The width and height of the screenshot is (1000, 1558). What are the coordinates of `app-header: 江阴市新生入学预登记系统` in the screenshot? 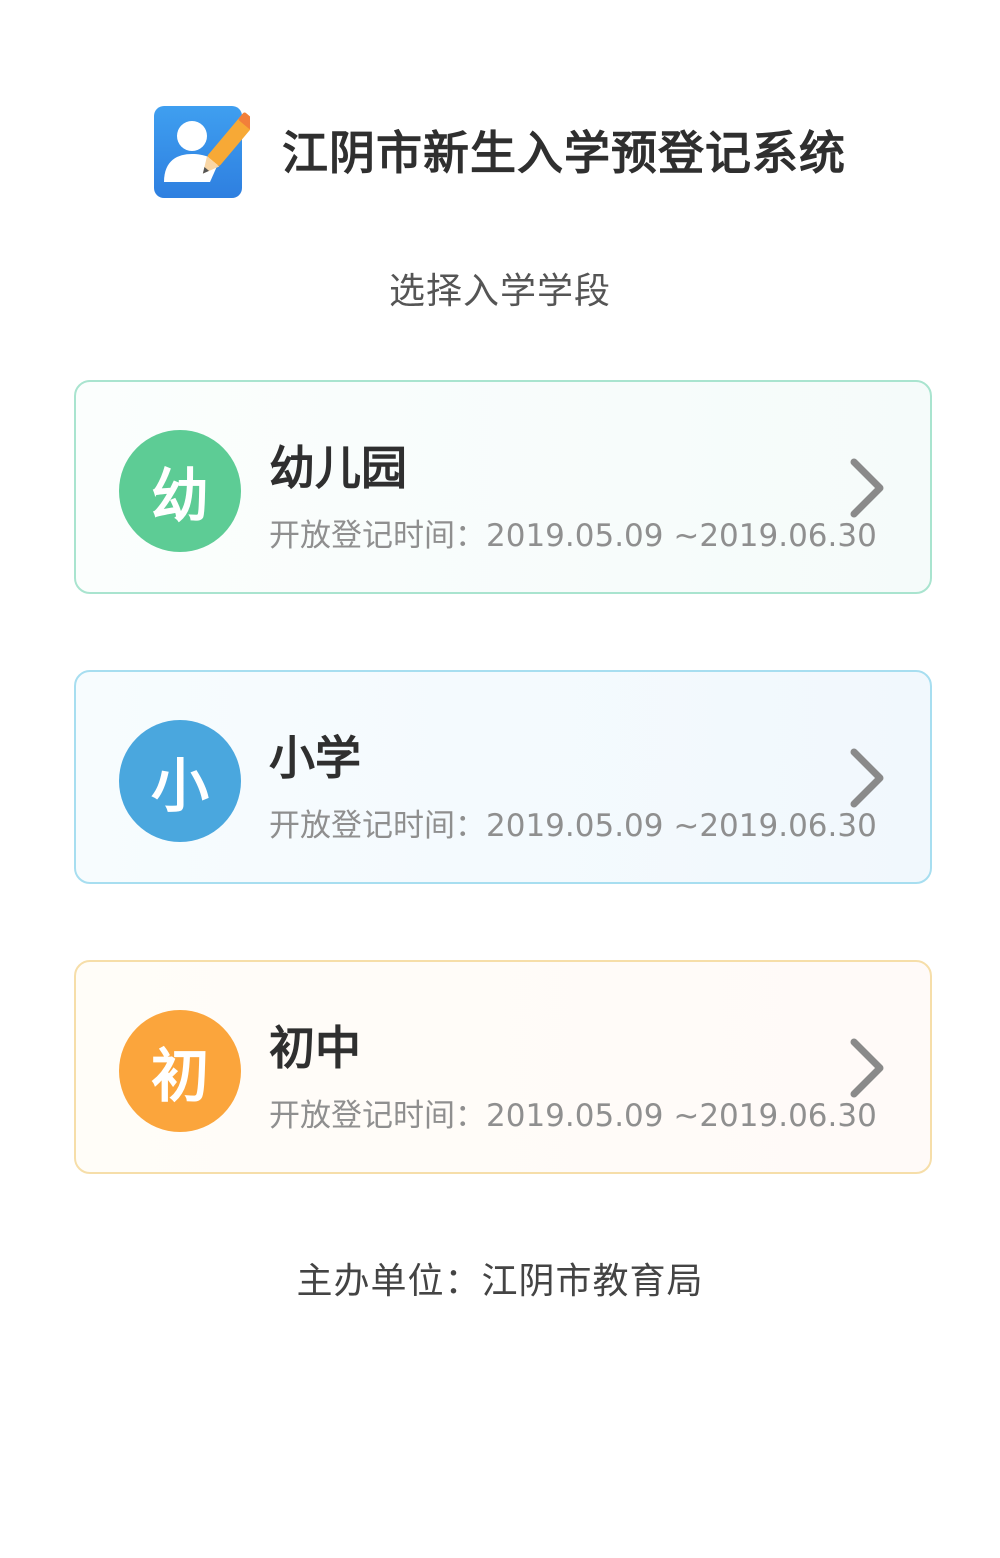 It's located at (500, 150).